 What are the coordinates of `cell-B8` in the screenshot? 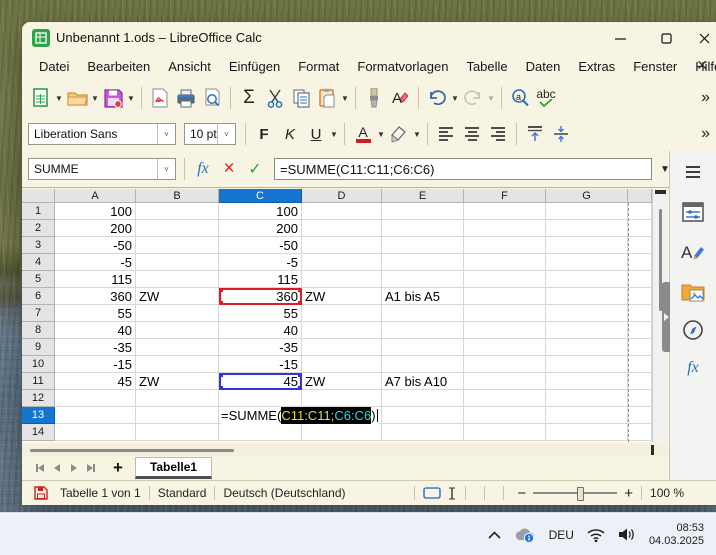 It's located at (177, 330).